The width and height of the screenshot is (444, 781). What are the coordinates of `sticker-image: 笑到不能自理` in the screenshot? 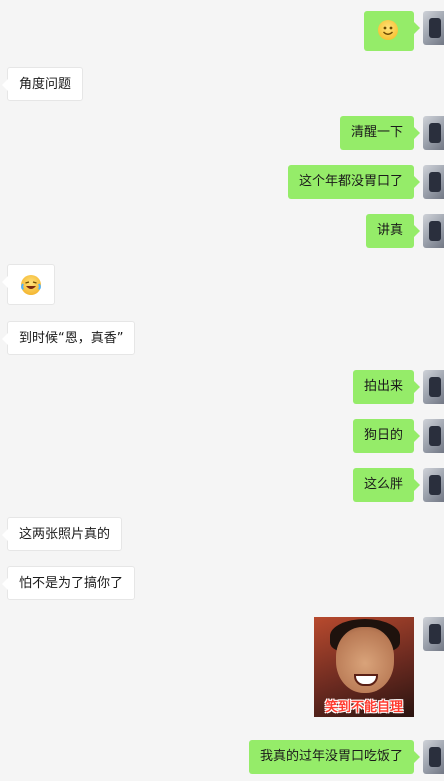 It's located at (364, 667).